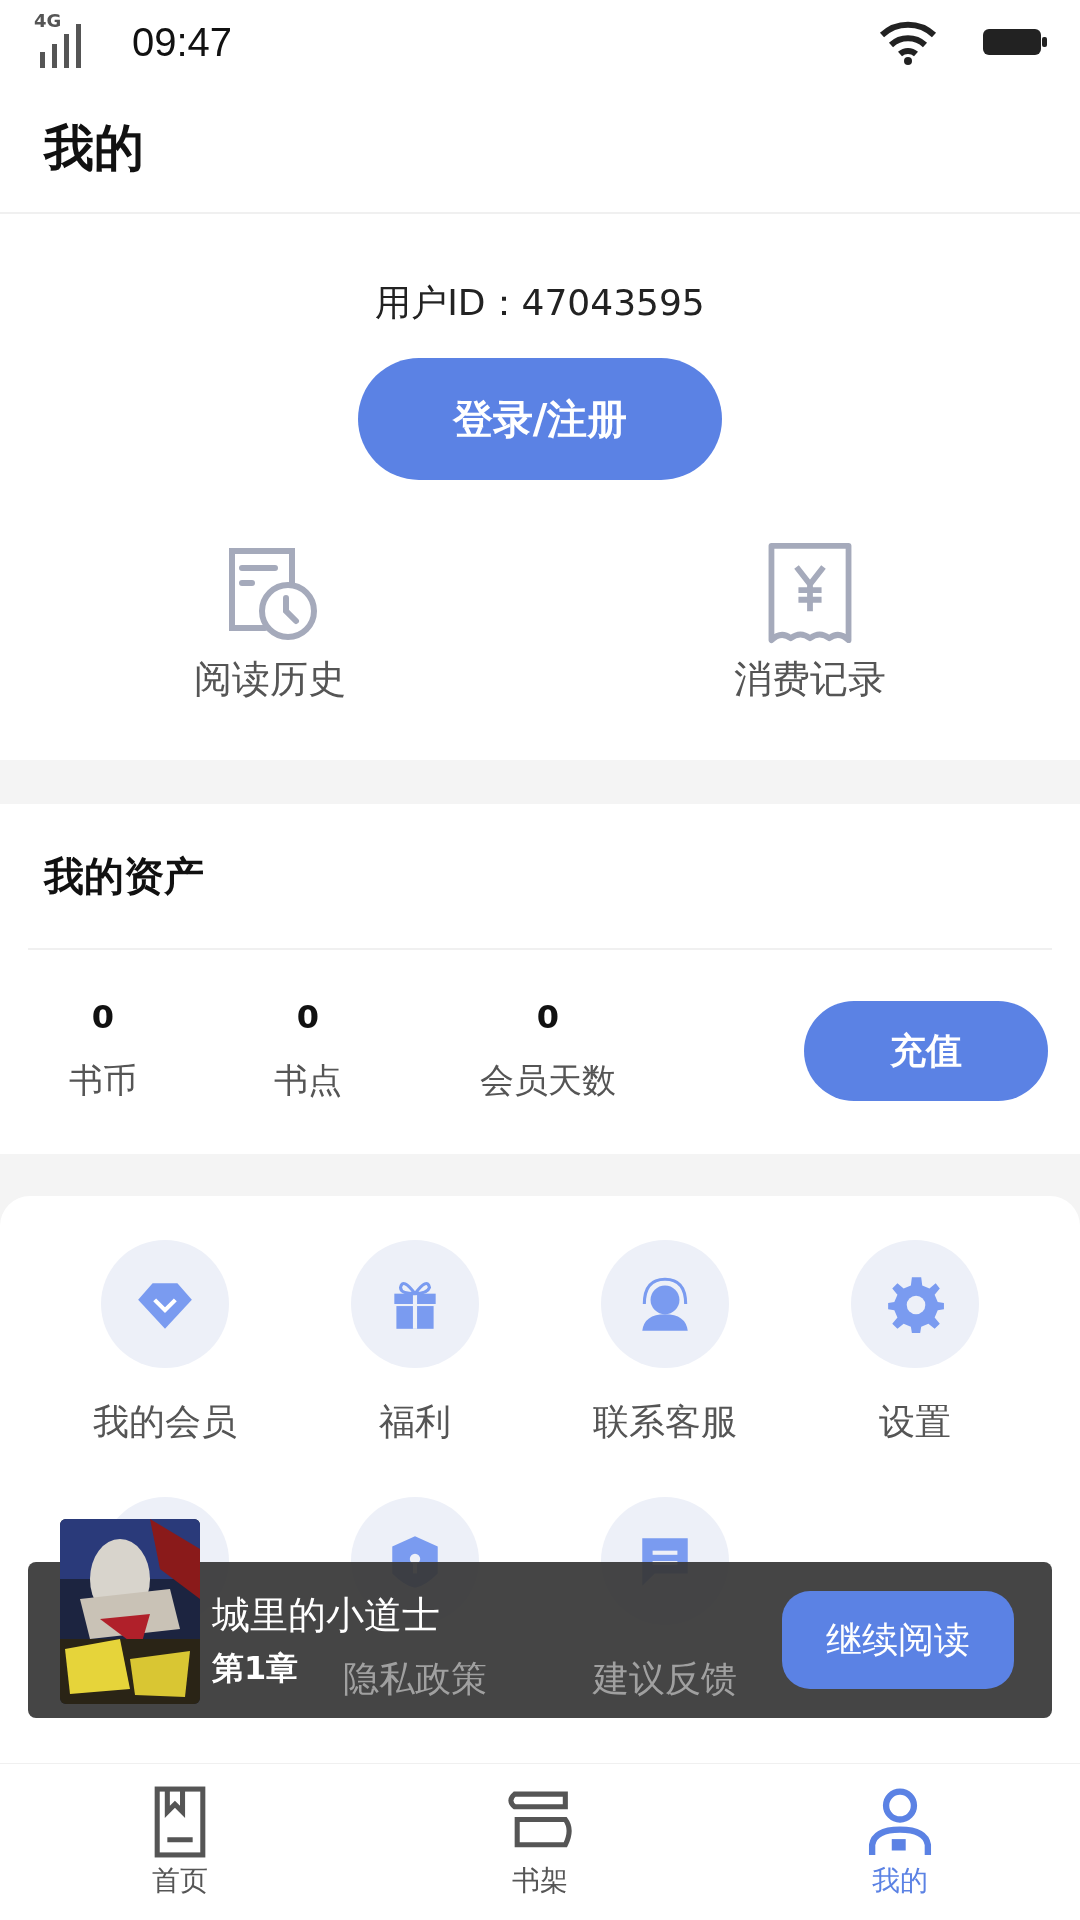  I want to click on quick-link-label: 消费记录, so click(810, 679).